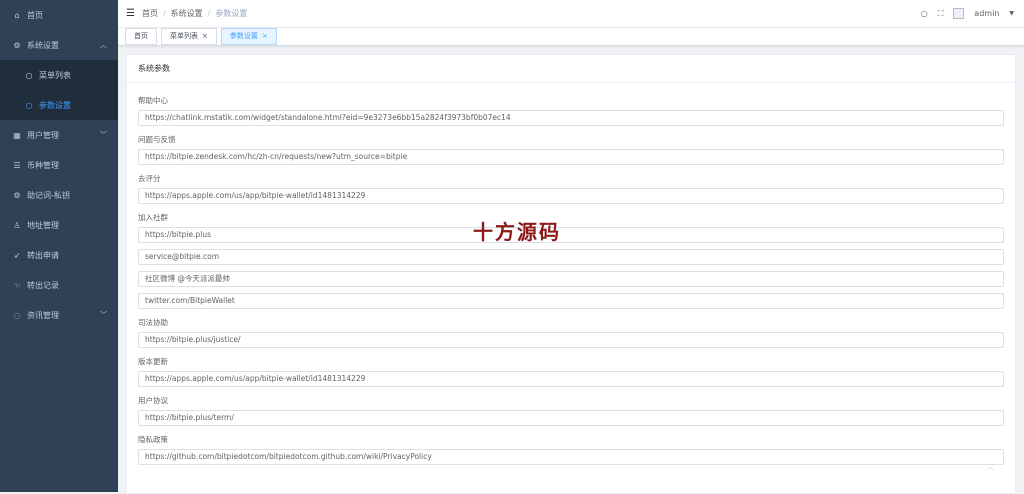 The image size is (1024, 494). I want to click on home-icon: ⌂, so click(17, 15).